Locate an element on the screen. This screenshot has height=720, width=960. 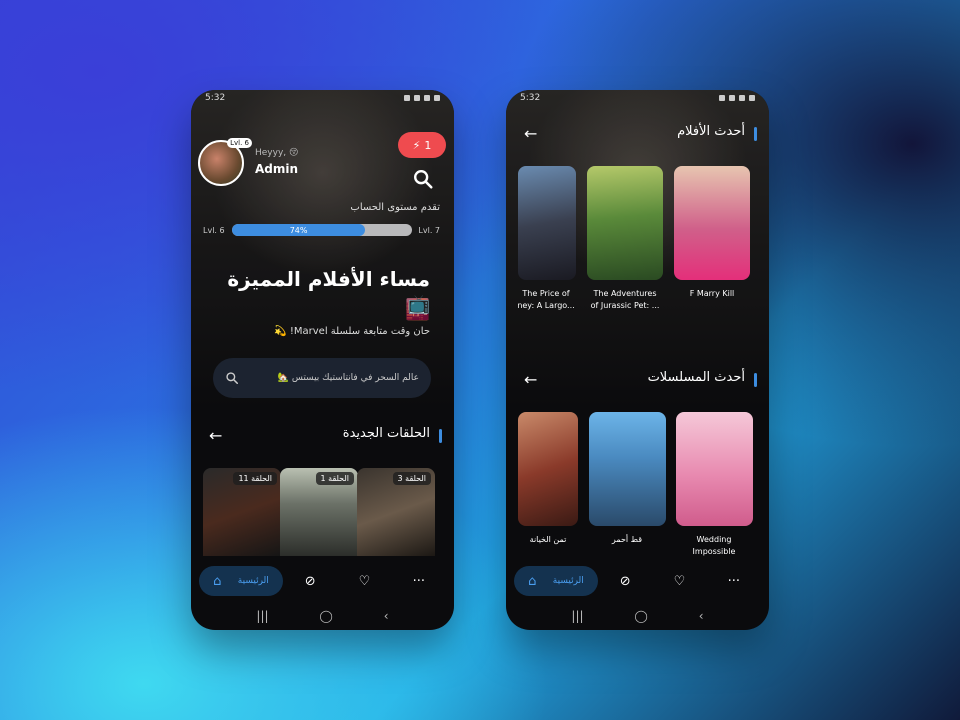
points-button: ⚡ 1 is located at coordinates (422, 145).